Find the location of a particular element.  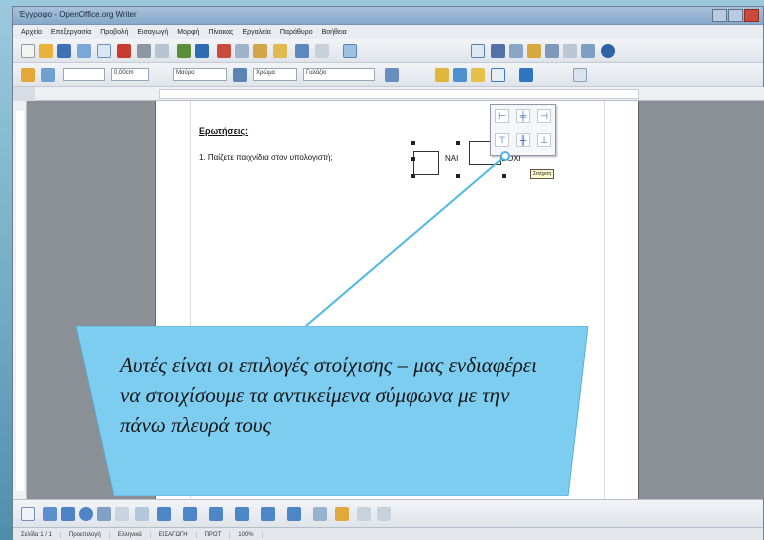

alignment-popup: ⊢ ╪ ⊣ ⊤ ╫ ⊥ is located at coordinates (523, 130).